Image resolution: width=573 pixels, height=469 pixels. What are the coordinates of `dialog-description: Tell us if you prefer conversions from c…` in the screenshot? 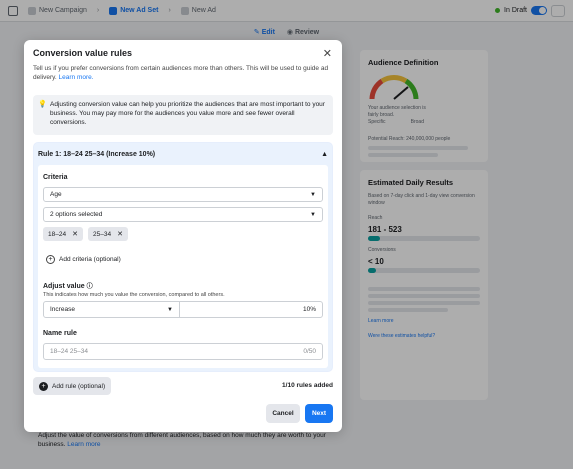 It's located at (183, 73).